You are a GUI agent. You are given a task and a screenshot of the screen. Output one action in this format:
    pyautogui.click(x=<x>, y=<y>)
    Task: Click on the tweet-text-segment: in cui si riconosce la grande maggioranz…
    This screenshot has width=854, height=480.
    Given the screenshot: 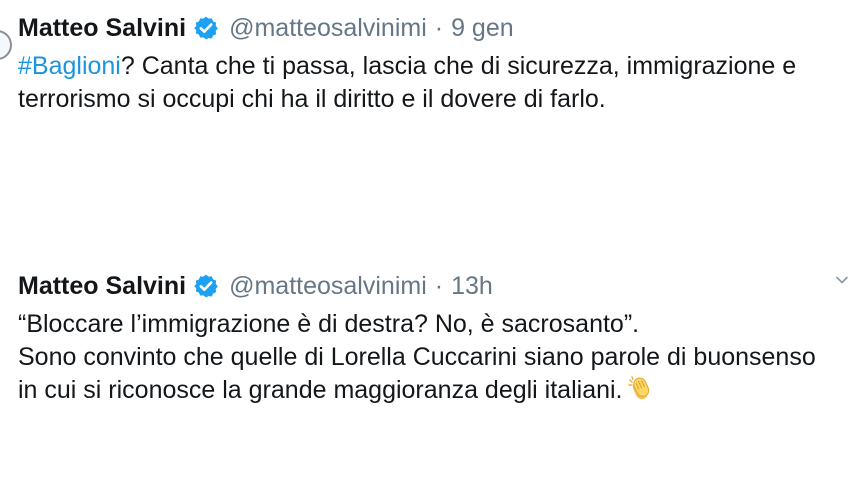 What is the action you would take?
    pyautogui.click(x=320, y=390)
    